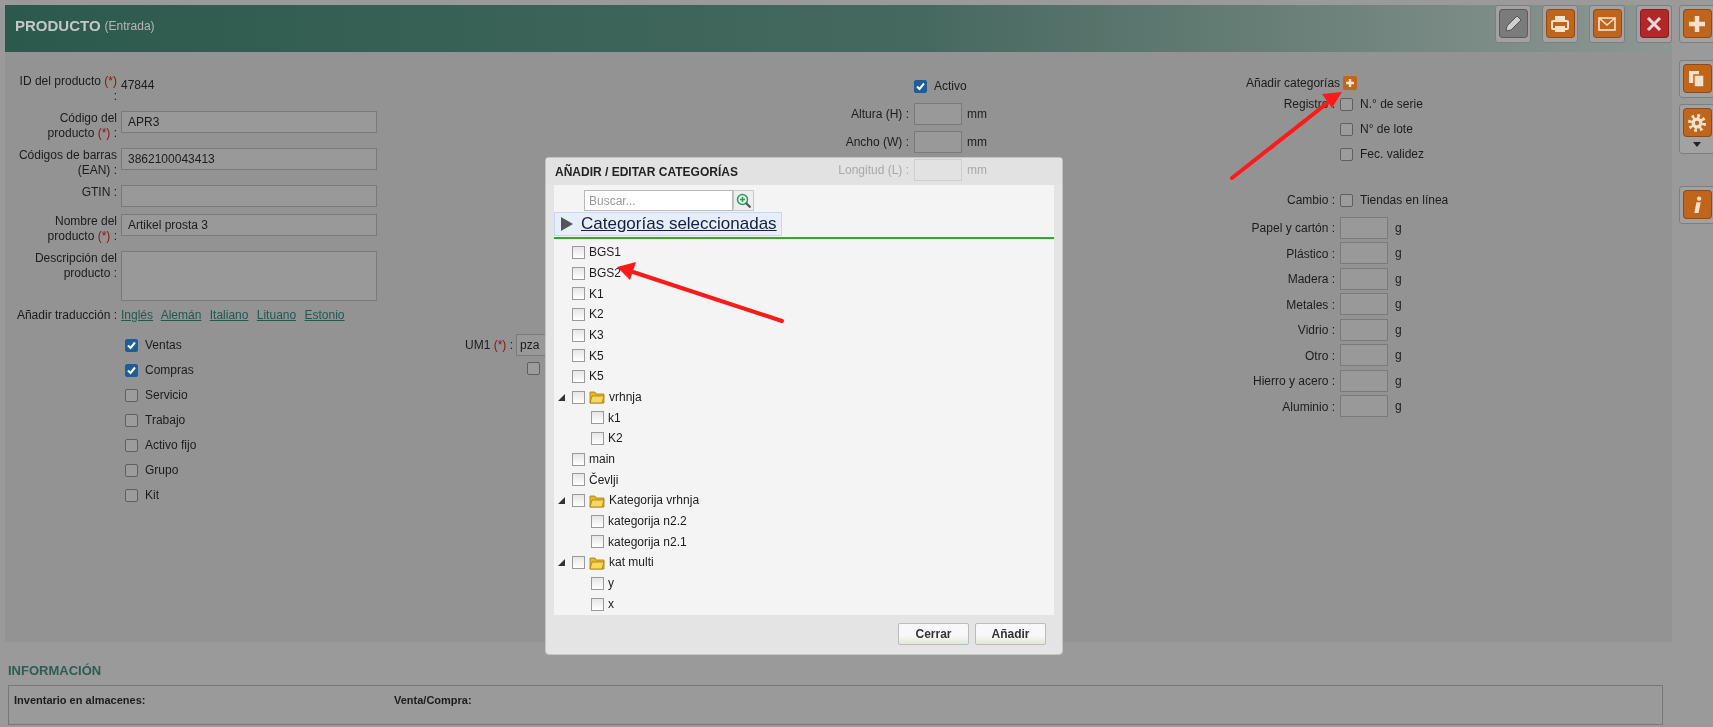 The height and width of the screenshot is (727, 1713). Describe the element at coordinates (75, 266) in the screenshot. I see `field-label: Descripción del producto :` at that location.